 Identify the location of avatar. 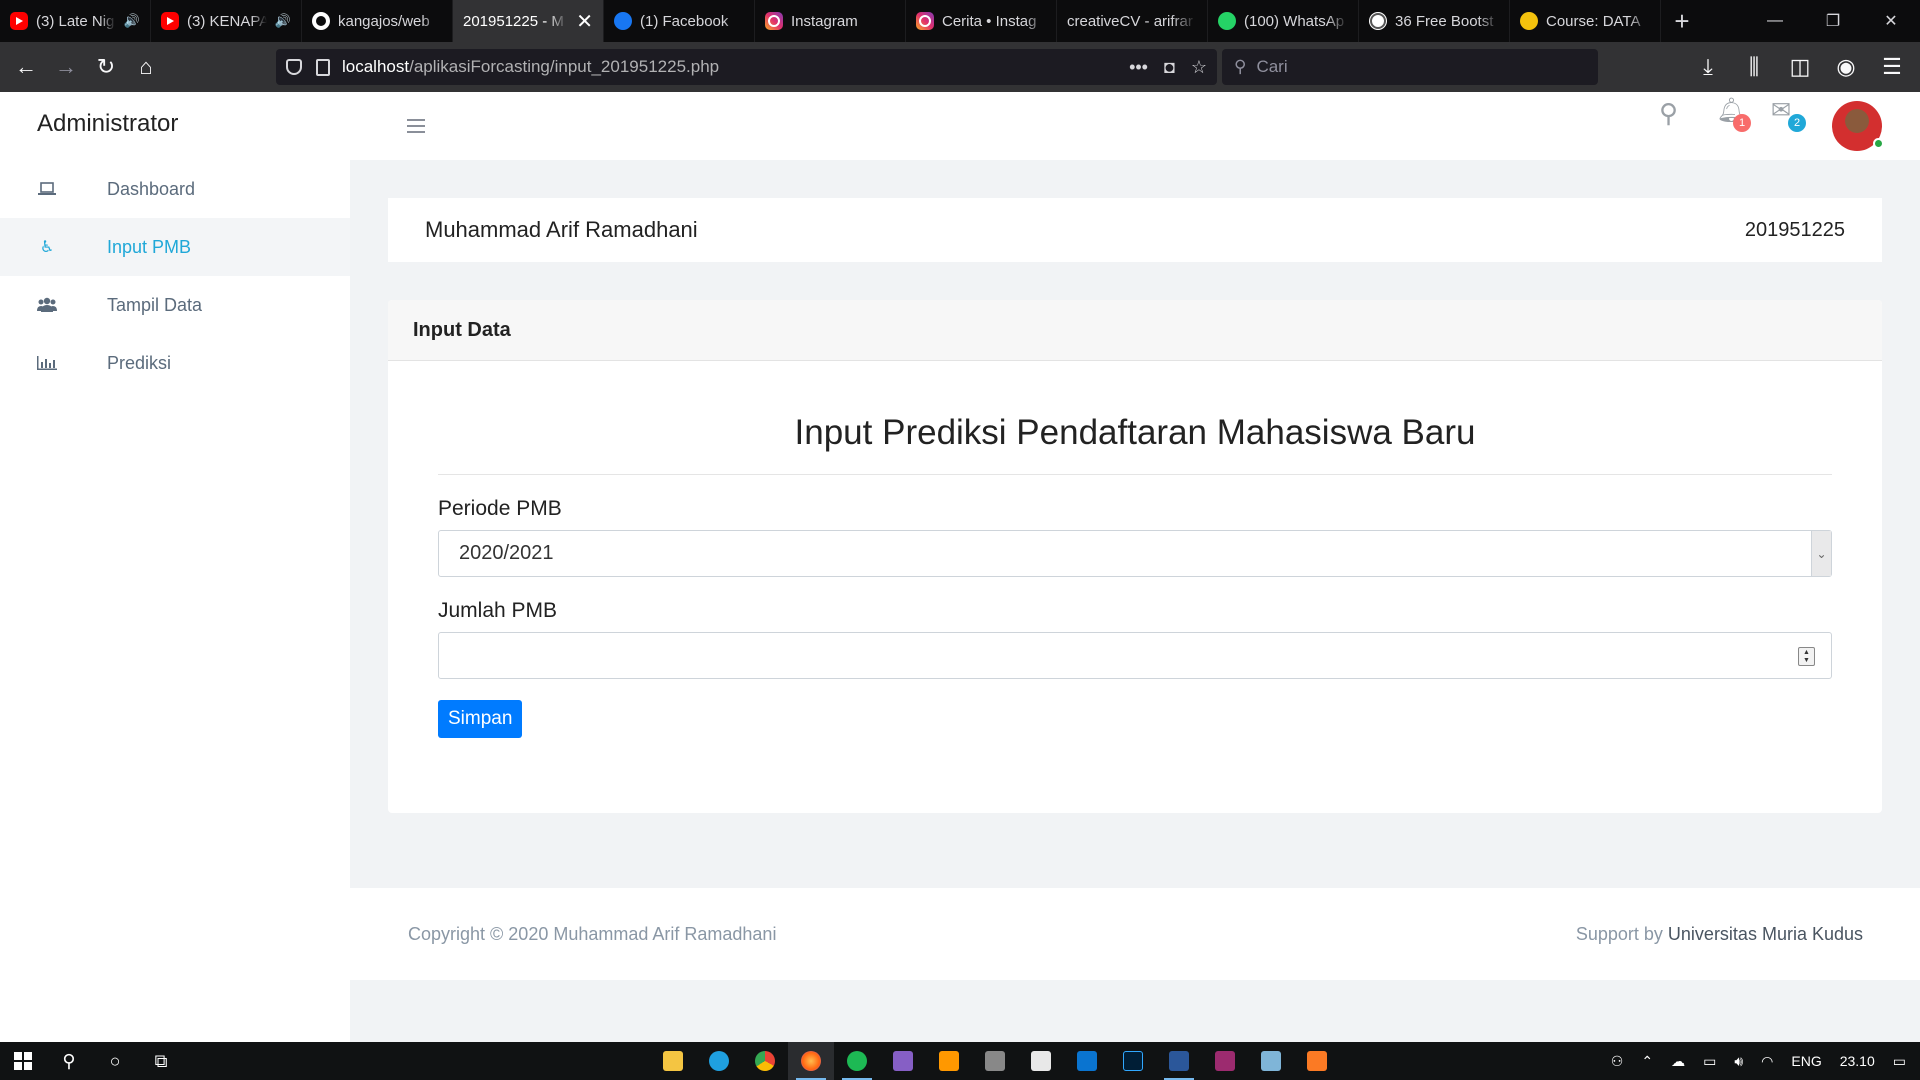
(1858, 126).